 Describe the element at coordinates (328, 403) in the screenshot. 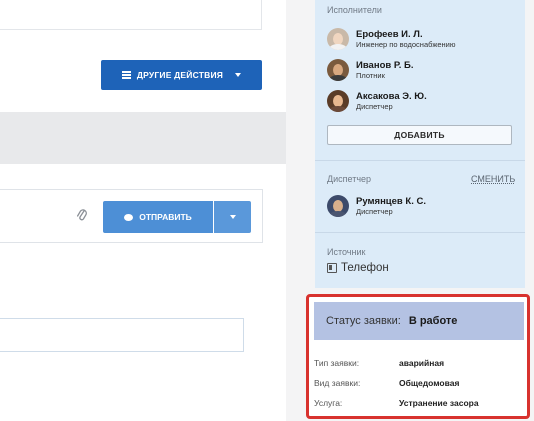

I see `service-label: Услуга:` at that location.